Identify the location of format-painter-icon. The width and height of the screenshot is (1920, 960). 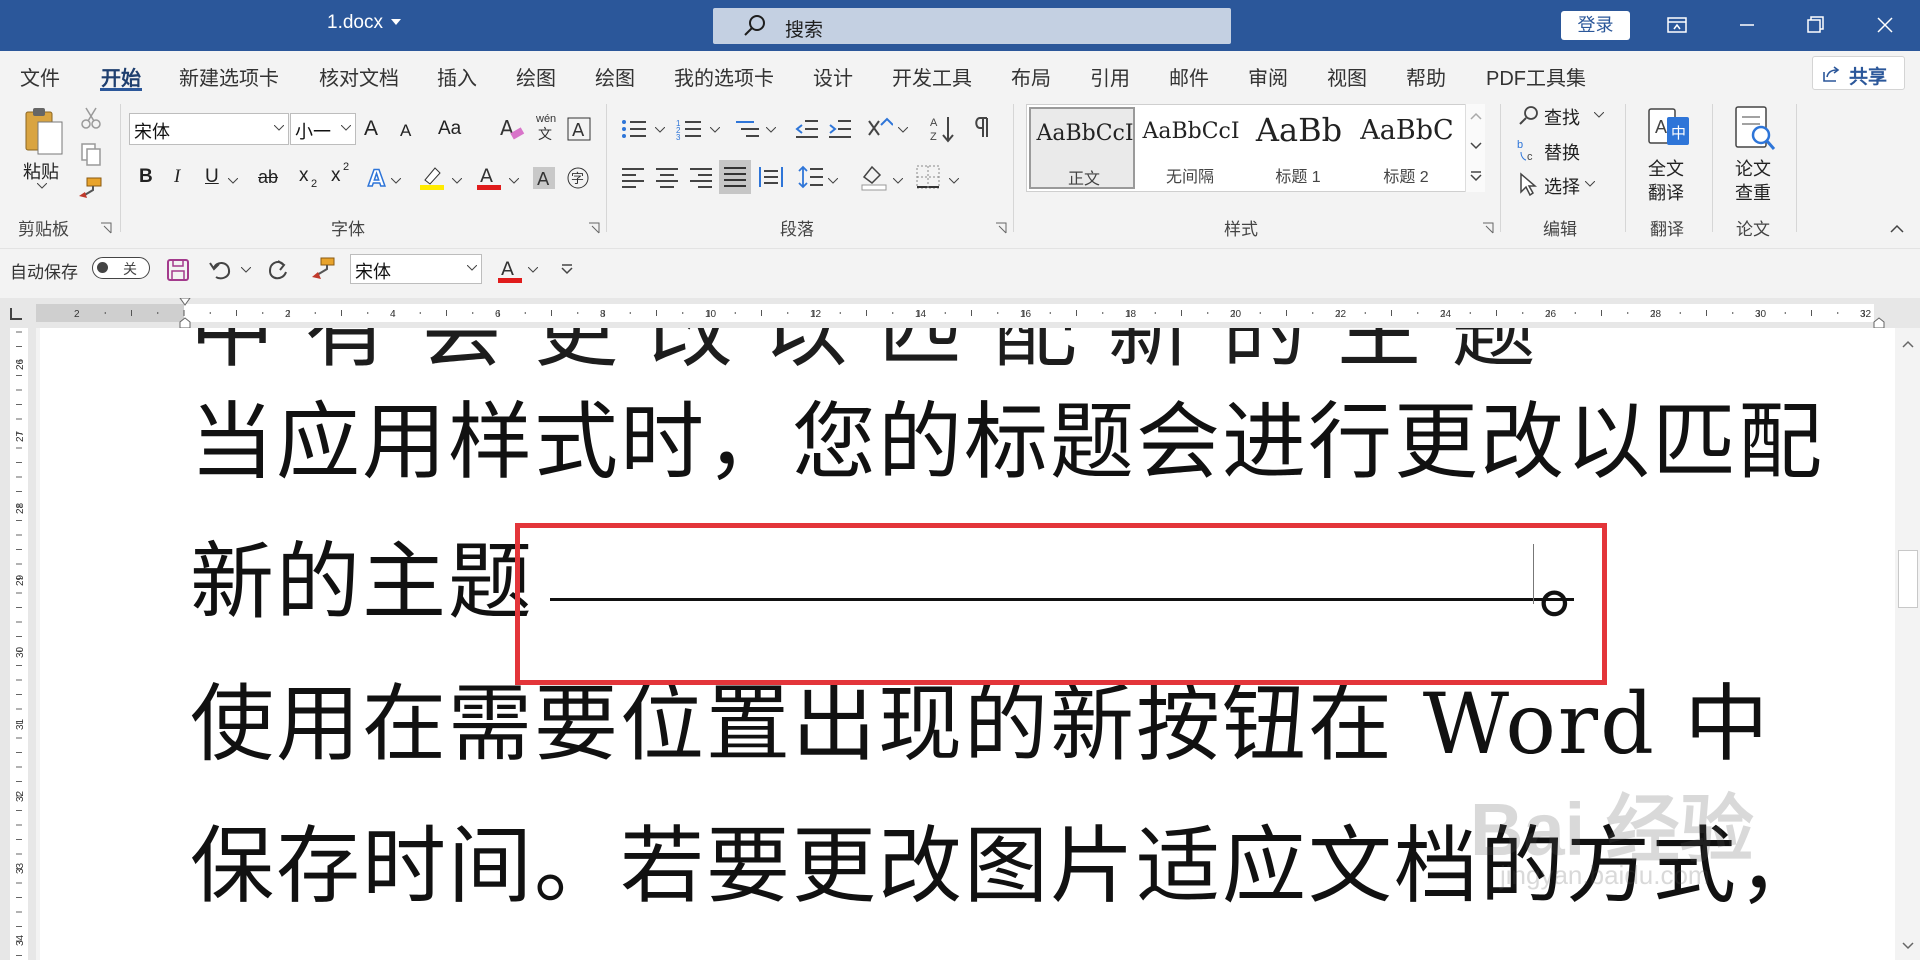
(323, 269).